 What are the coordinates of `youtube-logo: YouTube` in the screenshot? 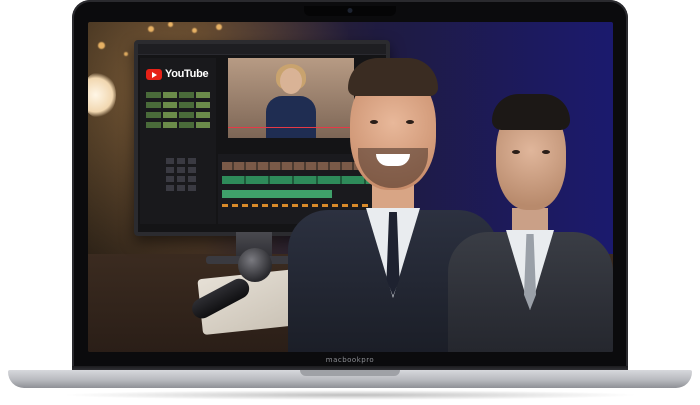 It's located at (177, 74).